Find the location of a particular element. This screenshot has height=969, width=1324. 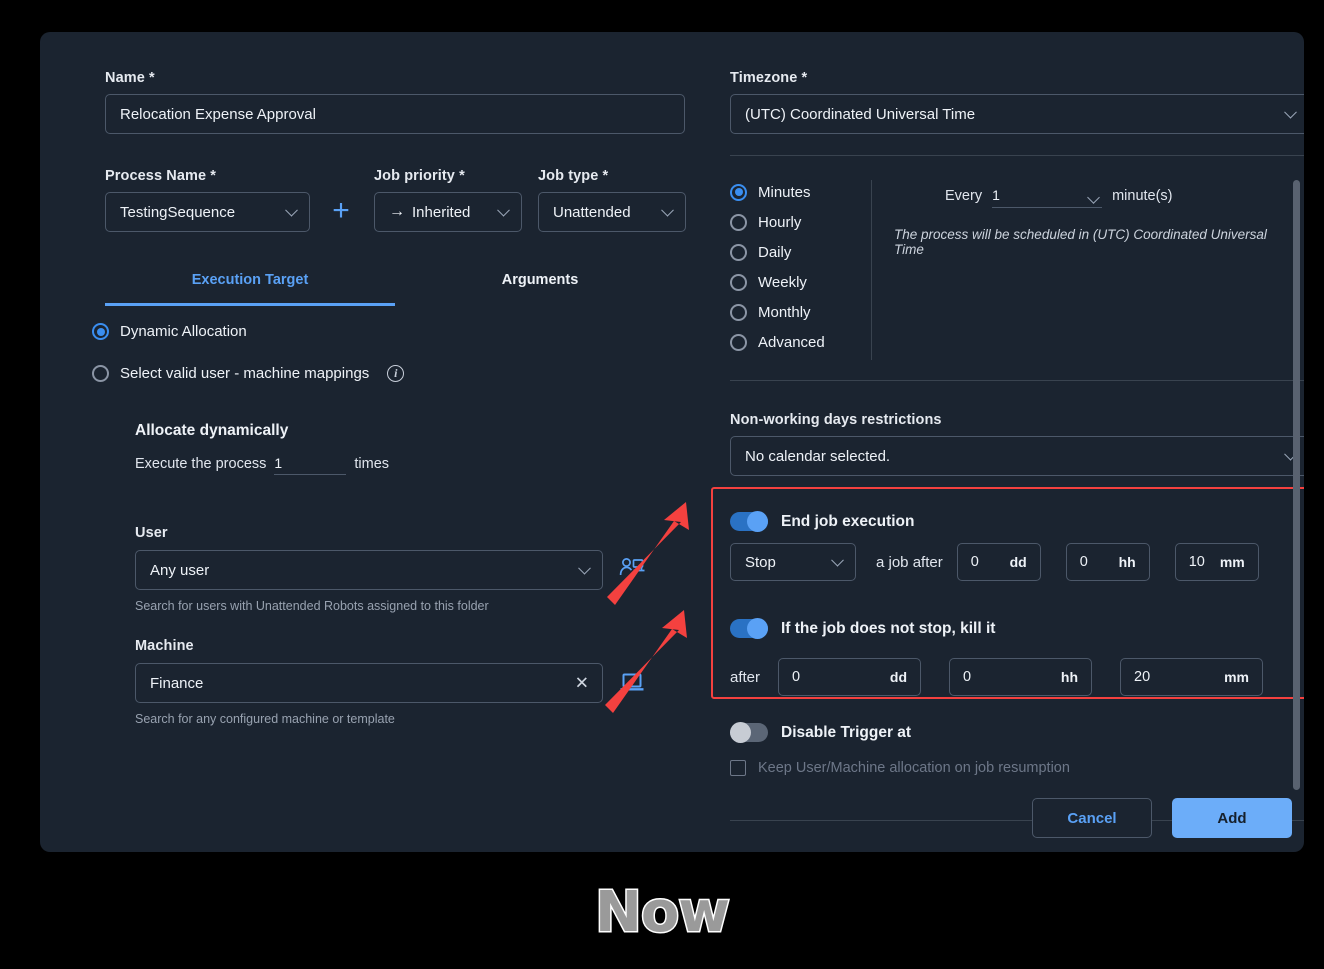

radio-monthly: Monthly is located at coordinates (800, 312).